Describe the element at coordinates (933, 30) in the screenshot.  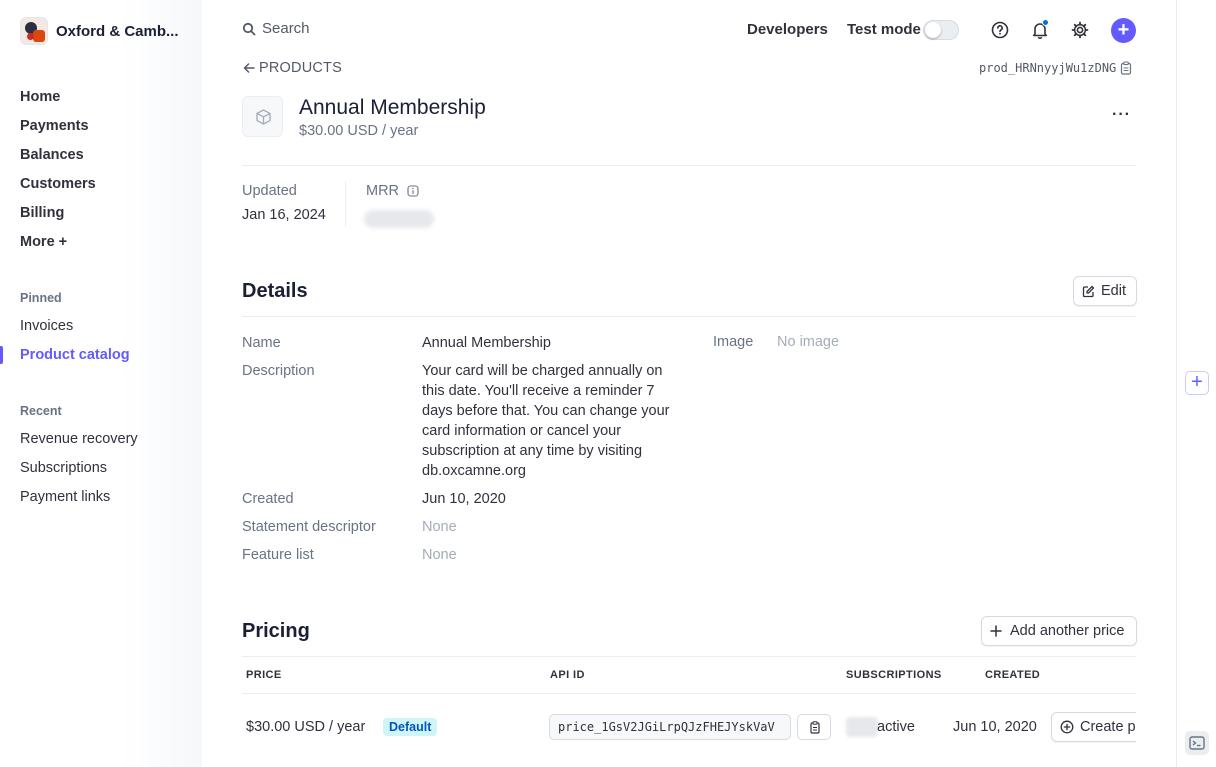
I see `toggle-knob` at that location.